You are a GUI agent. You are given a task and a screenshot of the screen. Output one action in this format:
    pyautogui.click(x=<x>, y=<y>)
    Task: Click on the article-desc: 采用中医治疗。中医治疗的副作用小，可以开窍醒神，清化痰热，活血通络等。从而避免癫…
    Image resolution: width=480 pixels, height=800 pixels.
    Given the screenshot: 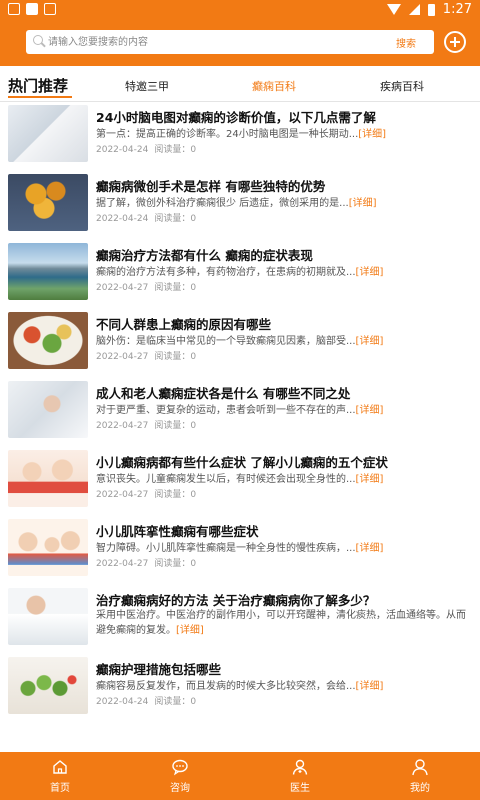 What is the action you would take?
    pyautogui.click(x=281, y=623)
    